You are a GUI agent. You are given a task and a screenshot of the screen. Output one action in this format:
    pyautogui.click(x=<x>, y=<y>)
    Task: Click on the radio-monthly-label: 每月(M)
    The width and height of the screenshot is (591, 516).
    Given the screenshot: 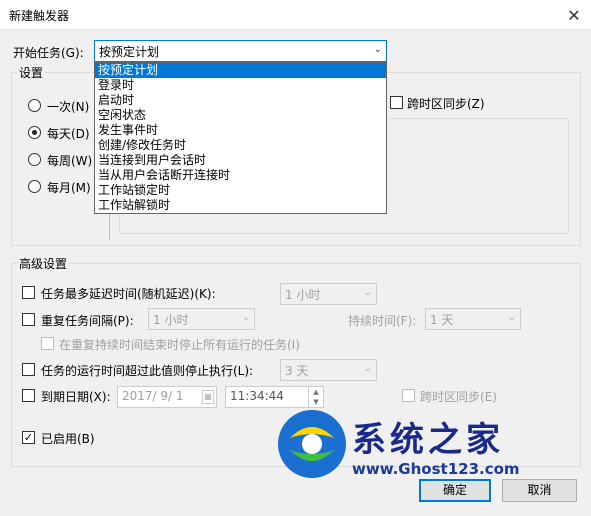 What is the action you would take?
    pyautogui.click(x=69, y=188)
    